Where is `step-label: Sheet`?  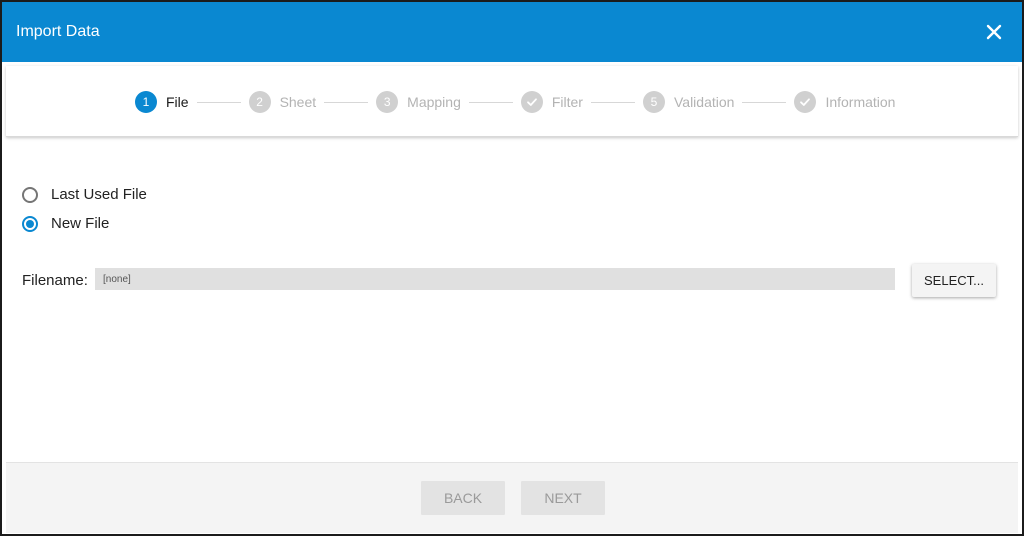
step-label: Sheet is located at coordinates (298, 102).